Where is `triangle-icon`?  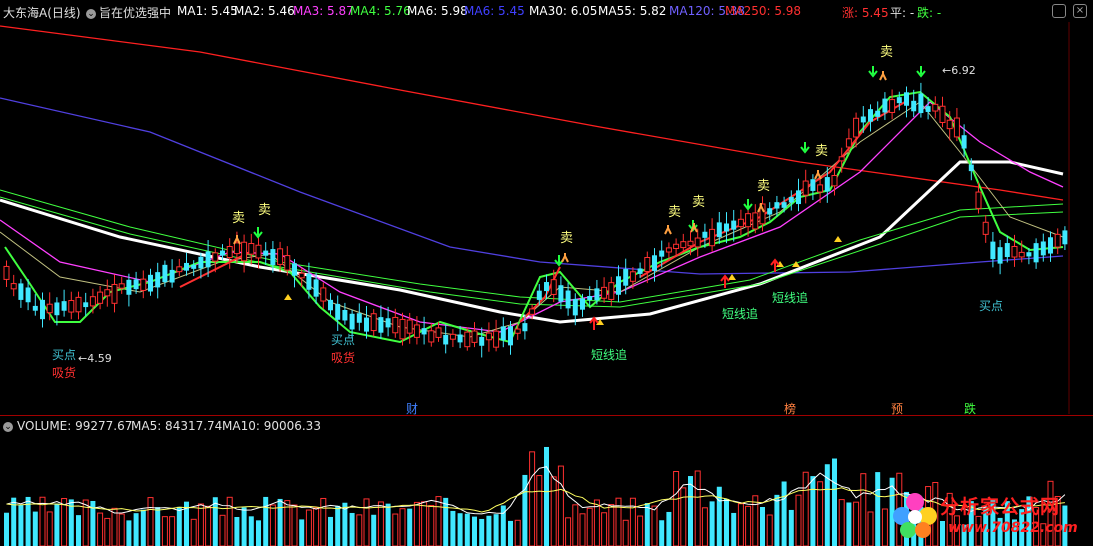
triangle-icon is located at coordinates (288, 297).